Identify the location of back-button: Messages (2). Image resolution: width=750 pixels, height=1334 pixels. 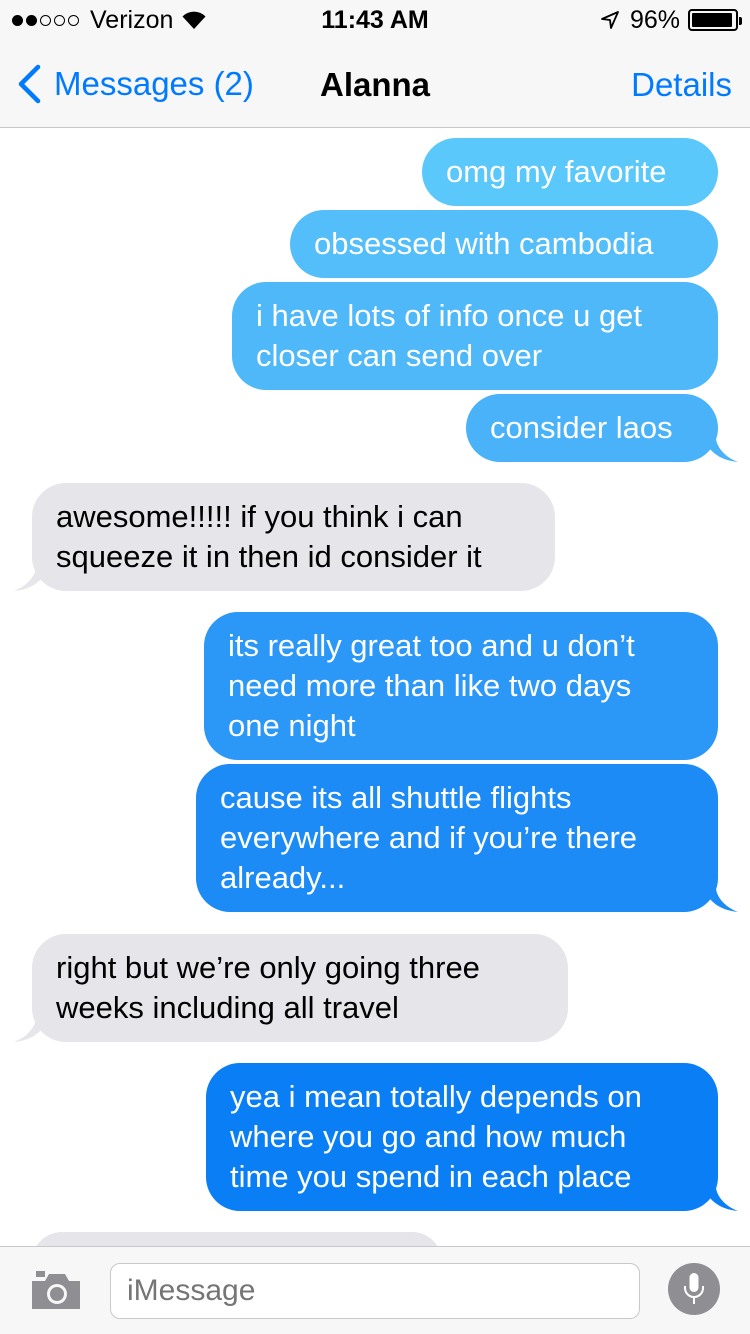
(135, 84).